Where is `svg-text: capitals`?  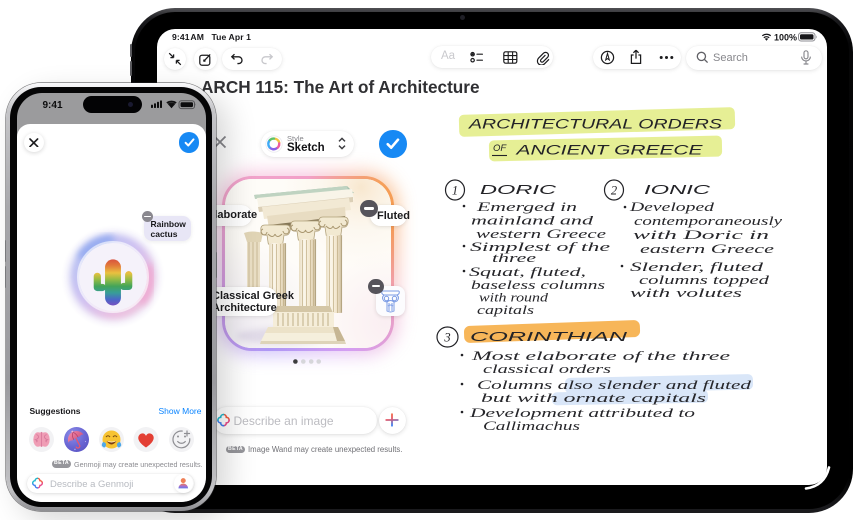 svg-text: capitals is located at coordinates (505, 309).